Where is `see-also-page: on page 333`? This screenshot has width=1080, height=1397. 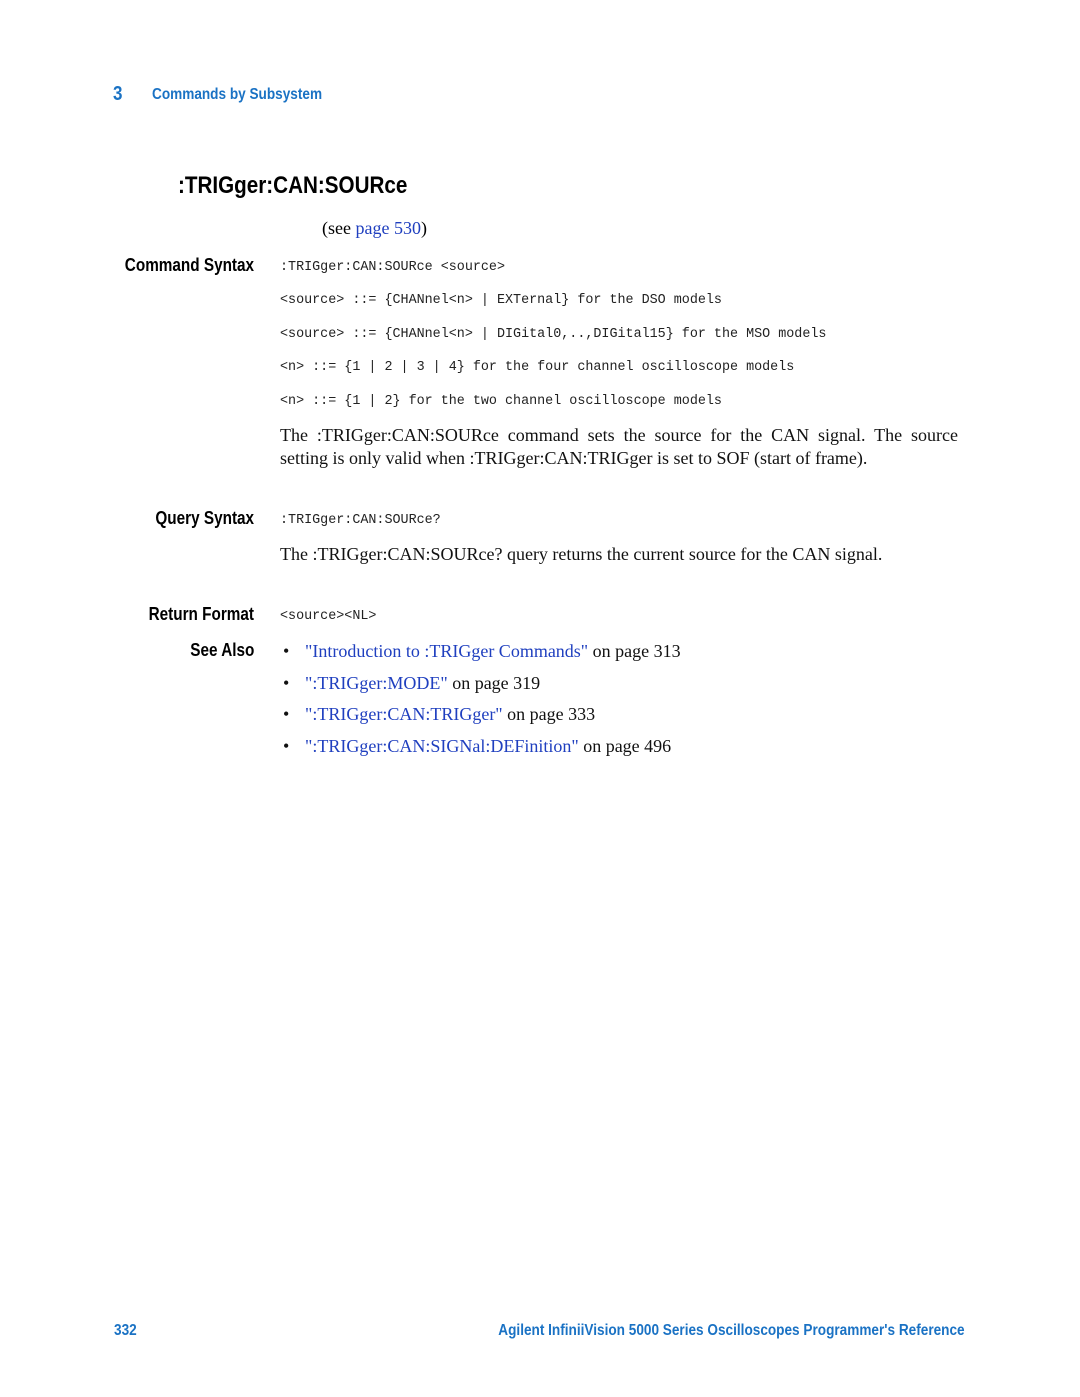 see-also-page: on page 333 is located at coordinates (549, 714).